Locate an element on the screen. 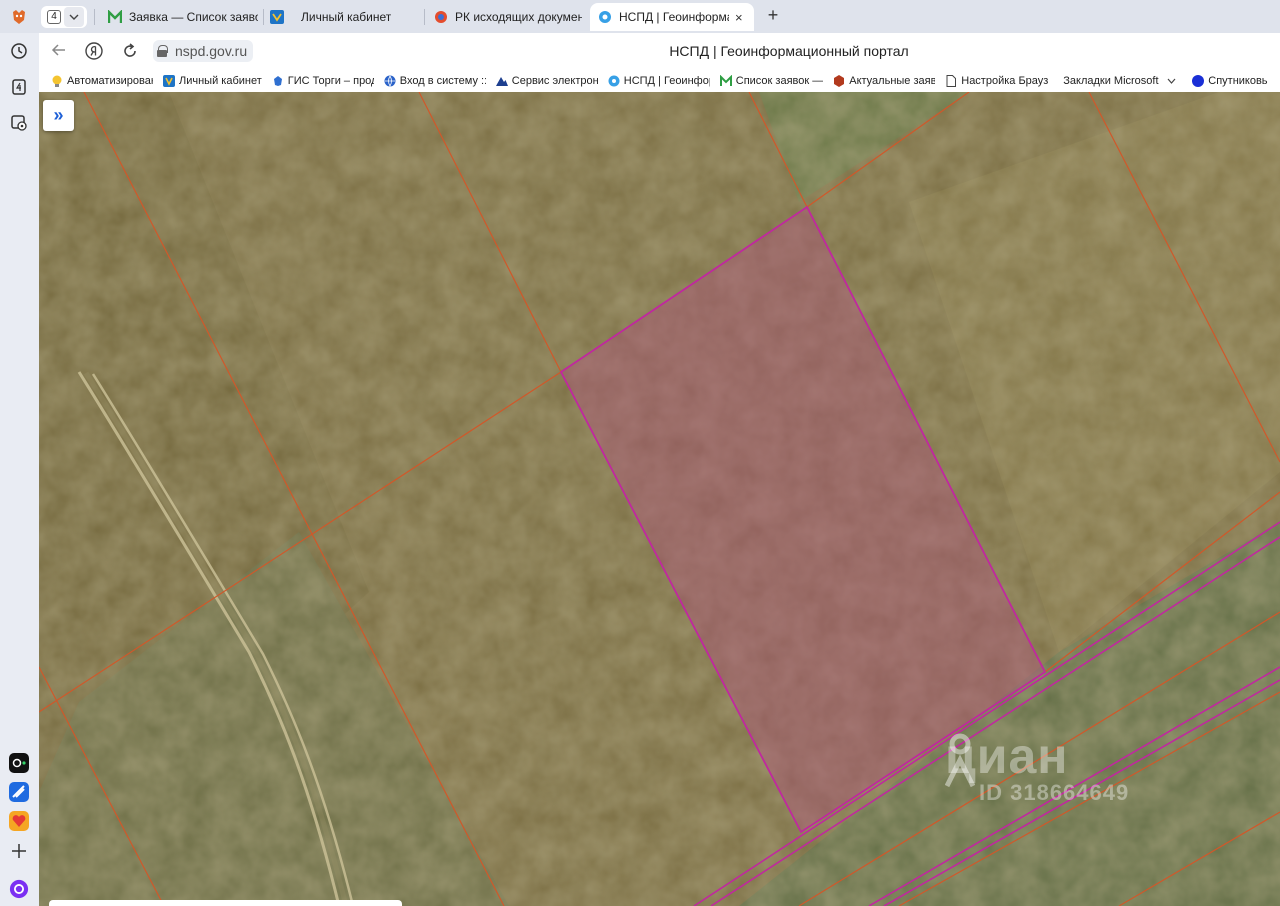  tab-nspd-active: НСПД | Геоинформаци × is located at coordinates (672, 17).